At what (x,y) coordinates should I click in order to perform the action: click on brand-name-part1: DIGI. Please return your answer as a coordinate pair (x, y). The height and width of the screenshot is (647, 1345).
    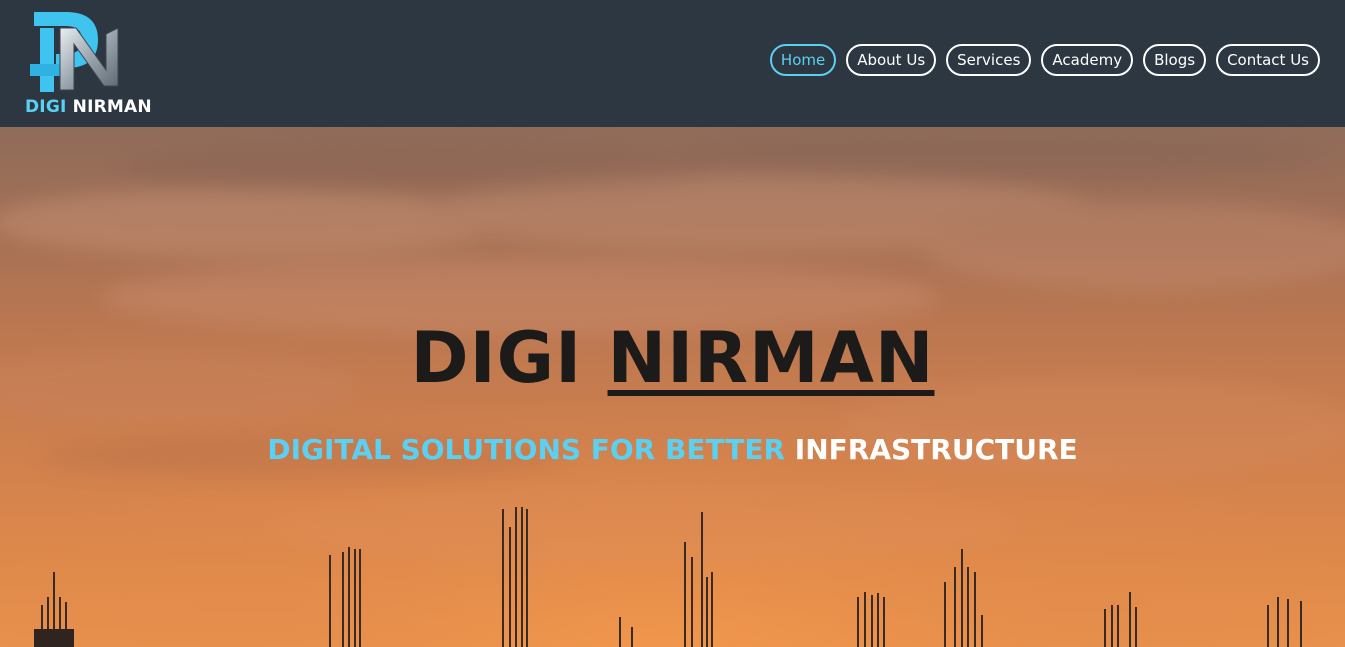
    Looking at the image, I should click on (46, 107).